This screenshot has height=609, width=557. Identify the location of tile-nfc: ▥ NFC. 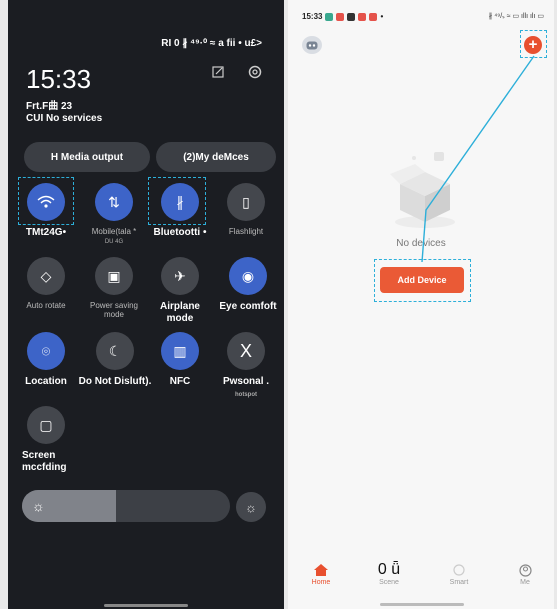
(180, 360).